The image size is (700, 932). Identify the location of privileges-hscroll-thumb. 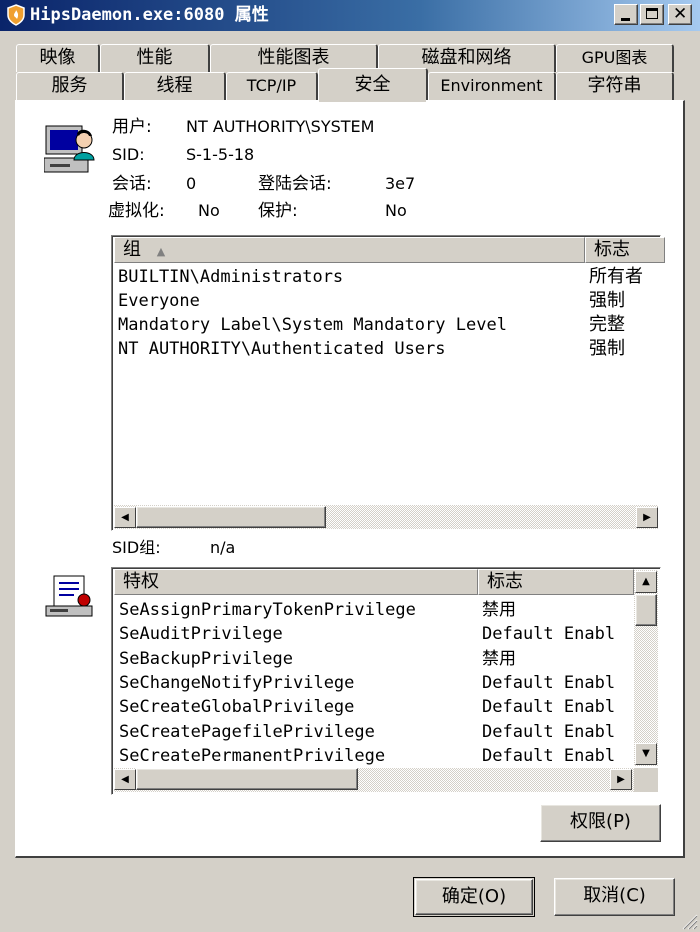
(247, 779).